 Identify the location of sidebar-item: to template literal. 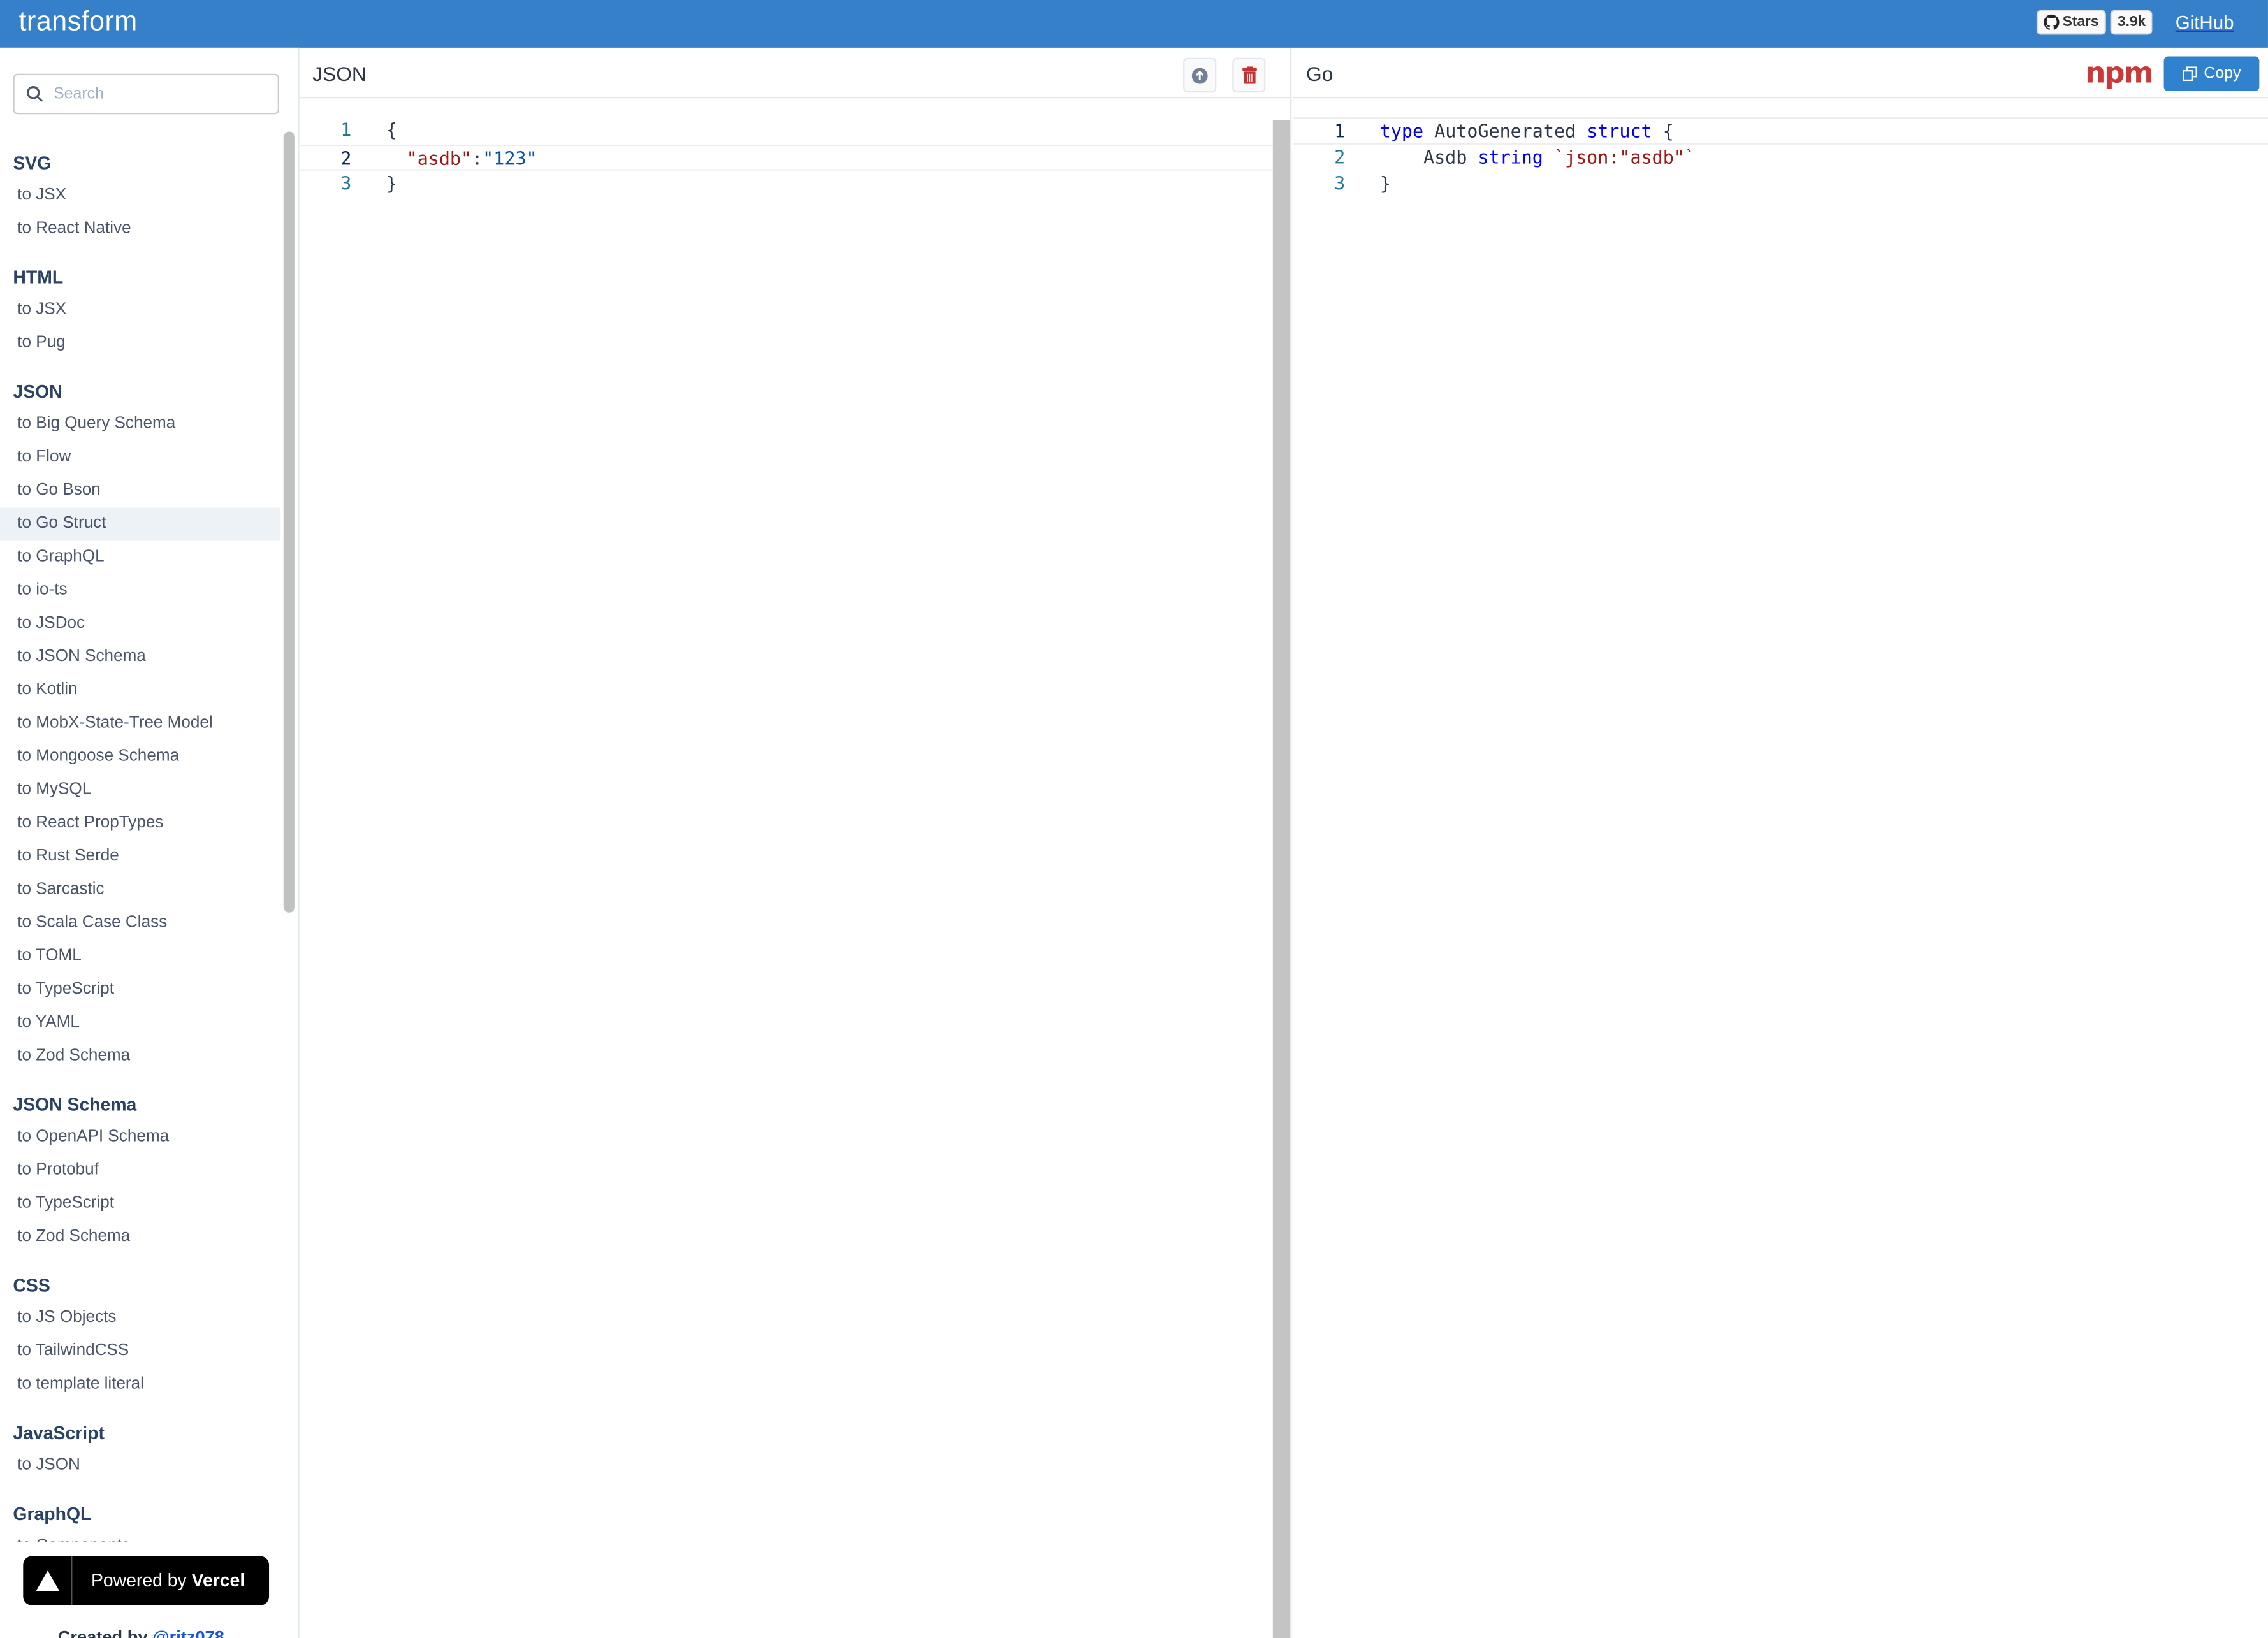
(140, 1385).